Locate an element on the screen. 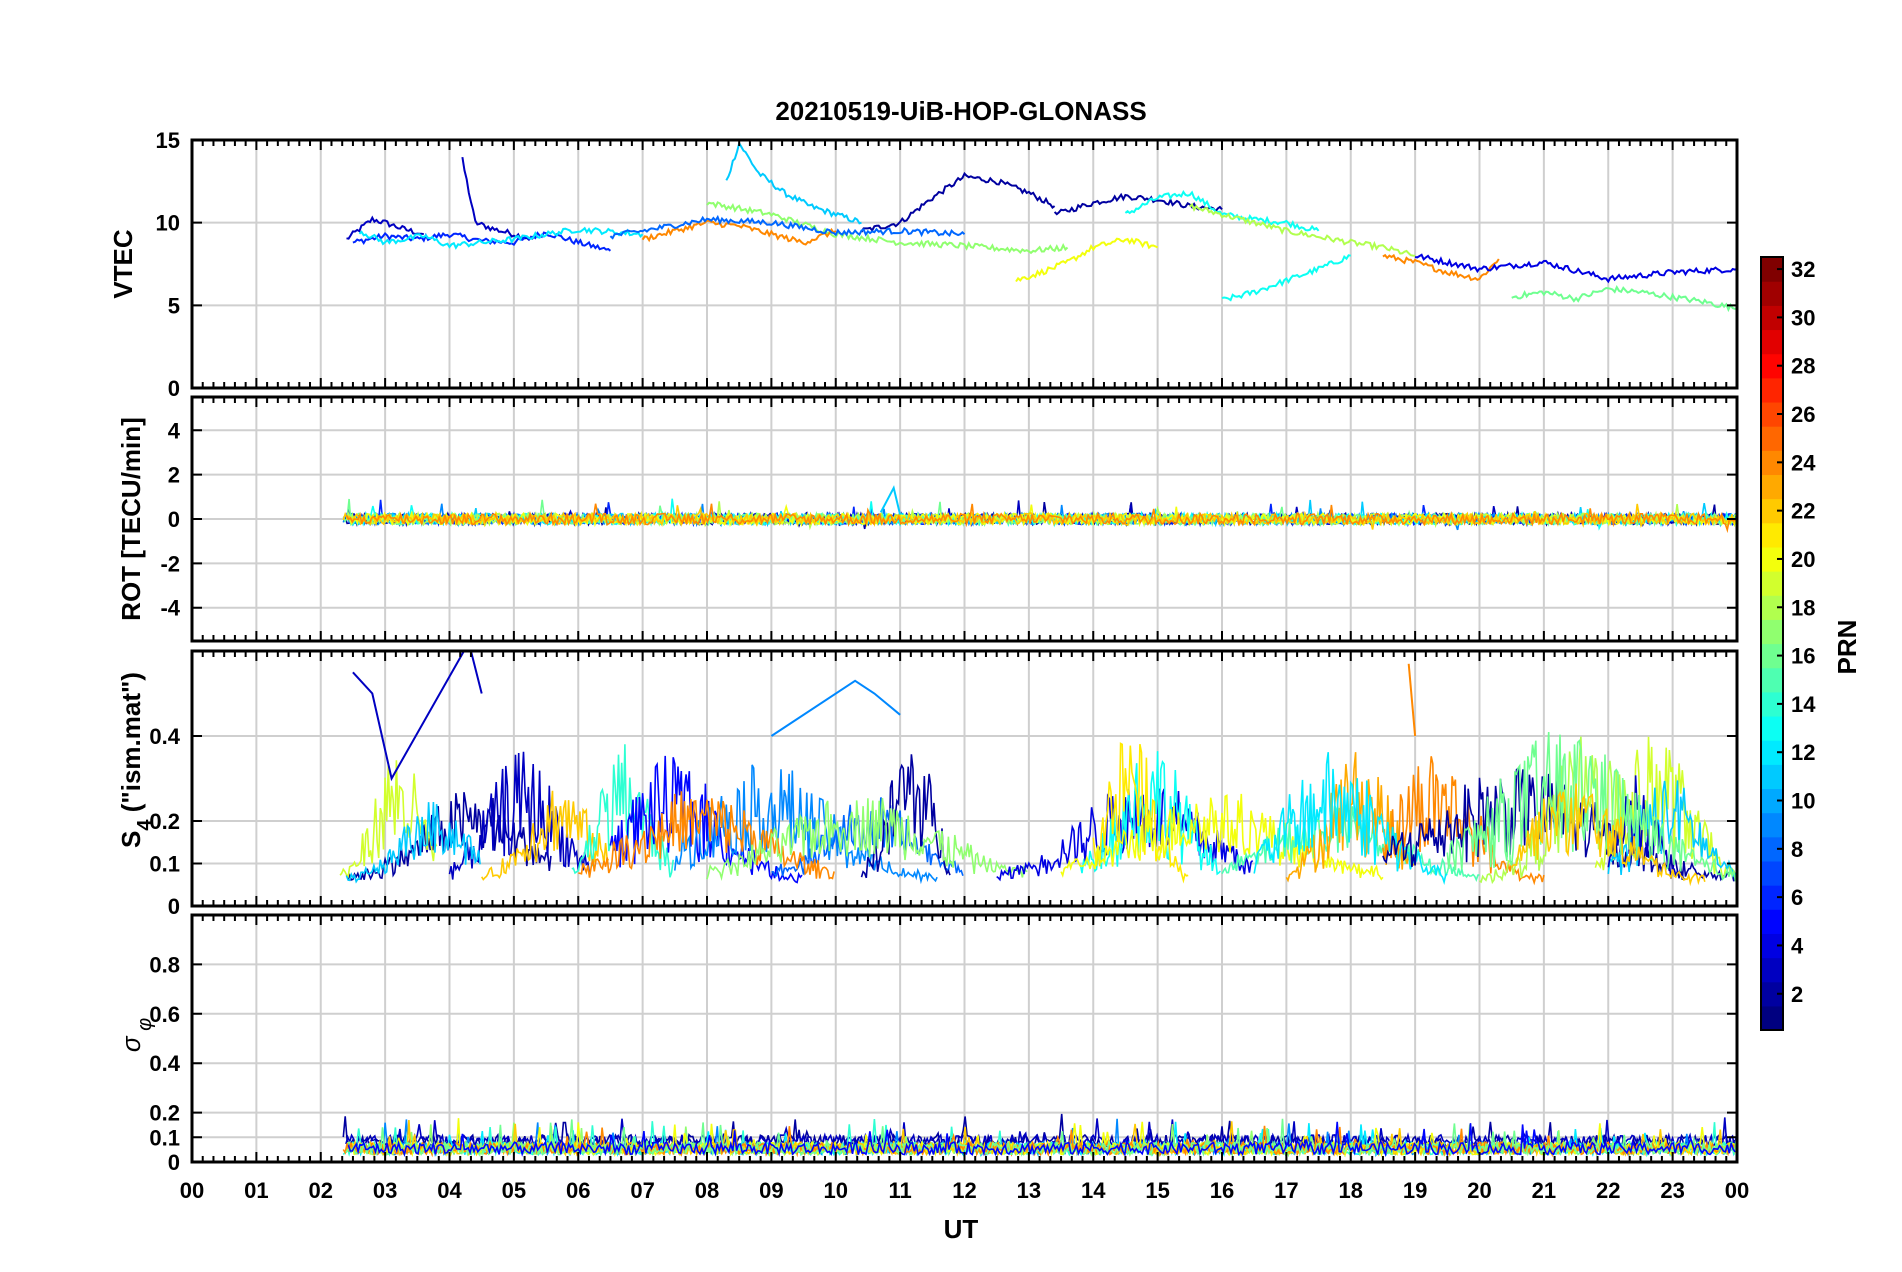 This screenshot has height=1272, width=1902. y-axis-label-rot: ROT [TECU/min] is located at coordinates (131, 519).